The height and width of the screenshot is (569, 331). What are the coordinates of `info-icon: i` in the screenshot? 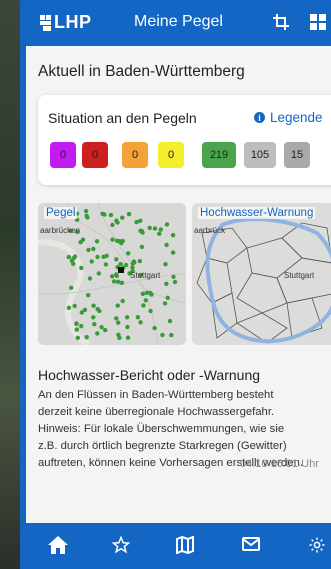 It's located at (259, 117).